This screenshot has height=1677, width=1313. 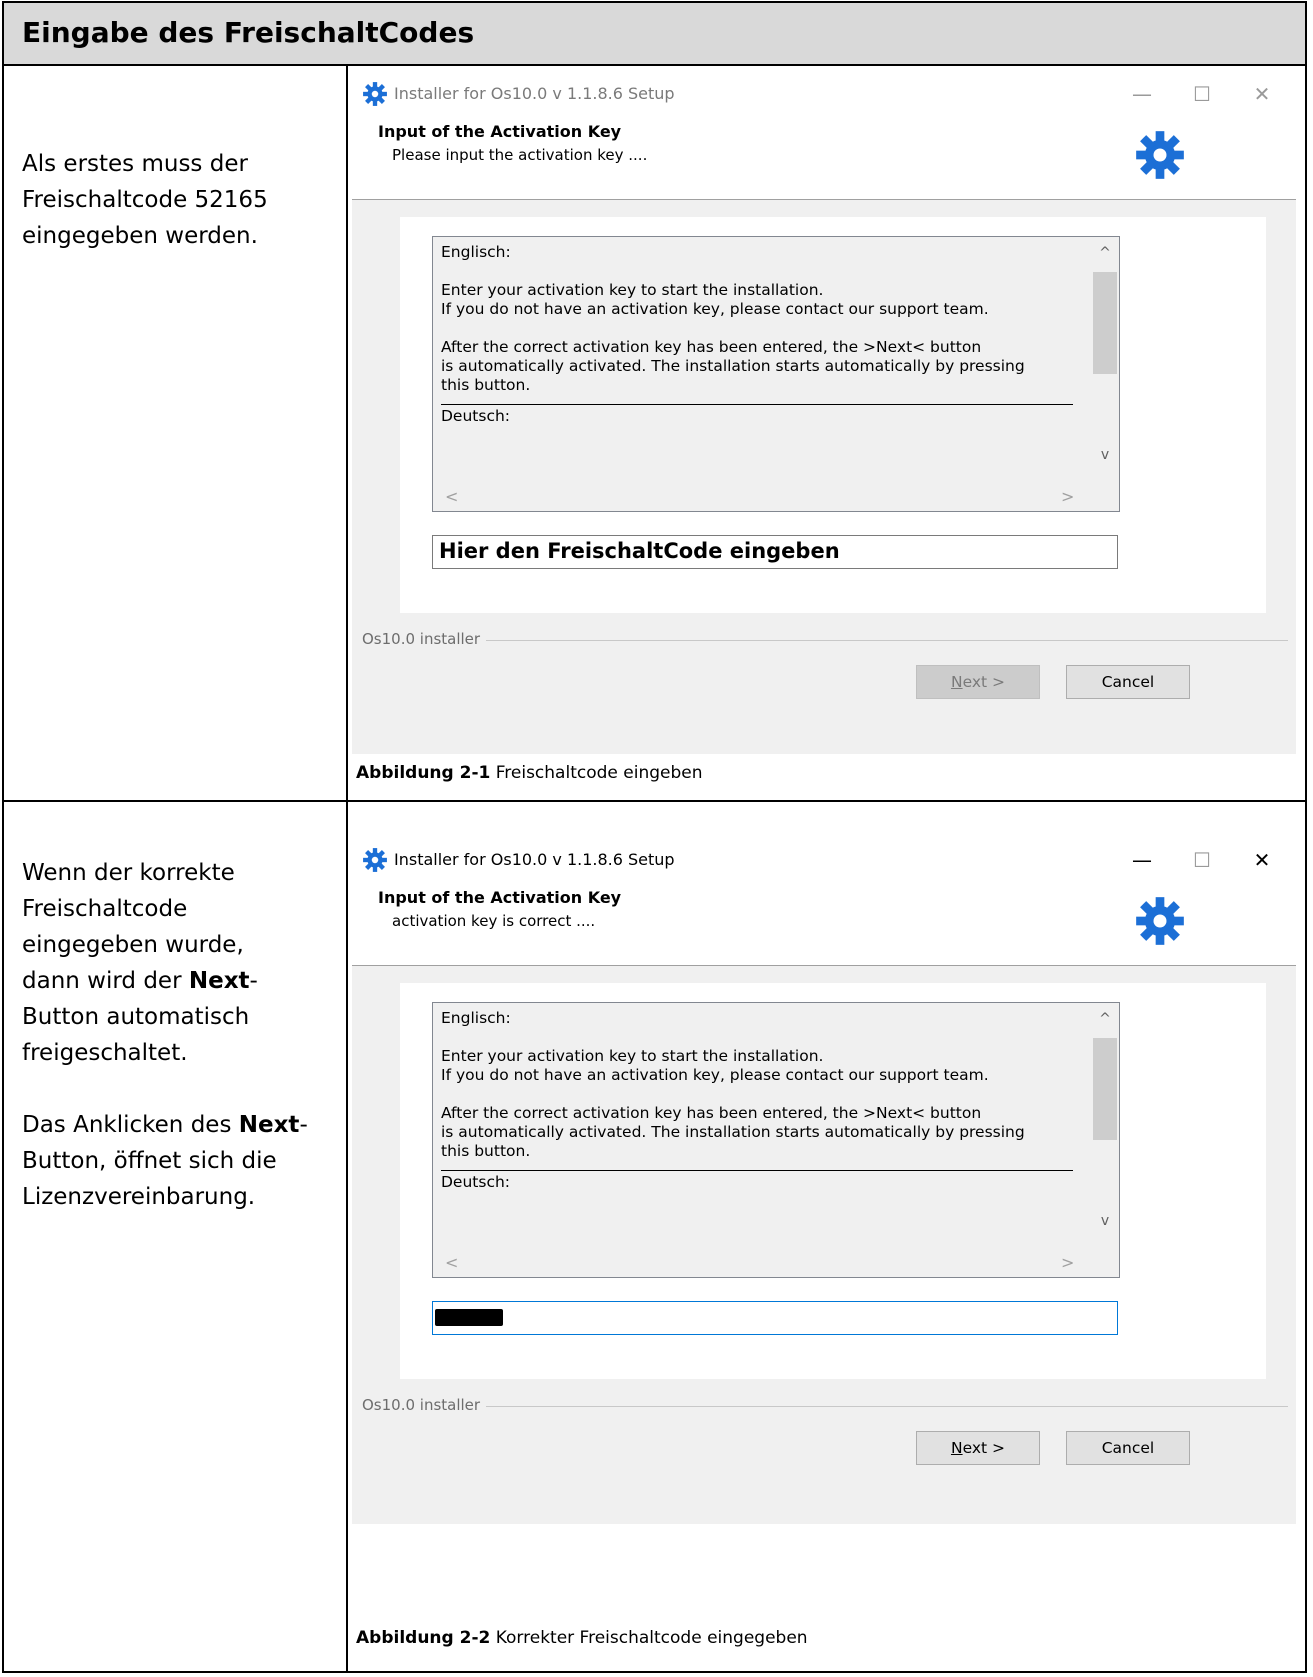 What do you see at coordinates (133, 945) in the screenshot?
I see `description-line: eingegeben wurde,` at bounding box center [133, 945].